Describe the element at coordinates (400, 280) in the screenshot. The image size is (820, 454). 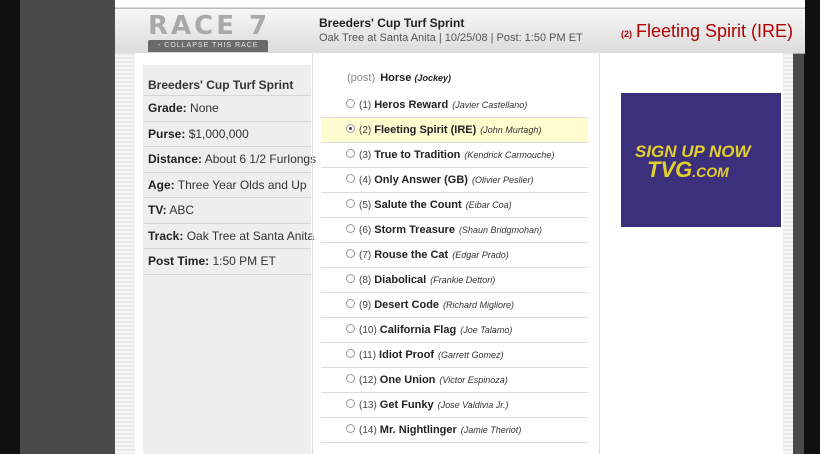
I see `horse-name: Diabolical` at that location.